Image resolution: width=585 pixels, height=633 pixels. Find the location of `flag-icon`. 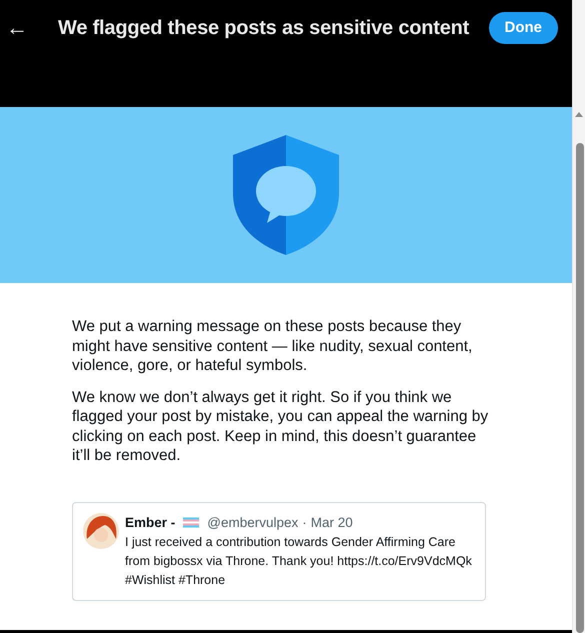

flag-icon is located at coordinates (191, 522).